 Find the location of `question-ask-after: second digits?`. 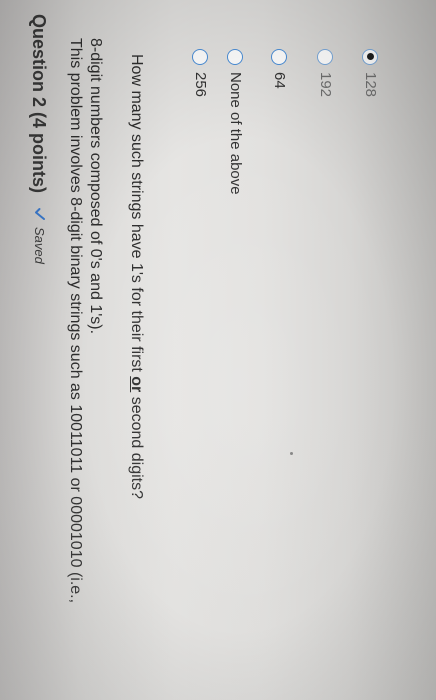

question-ask-after: second digits? is located at coordinates (136, 446).